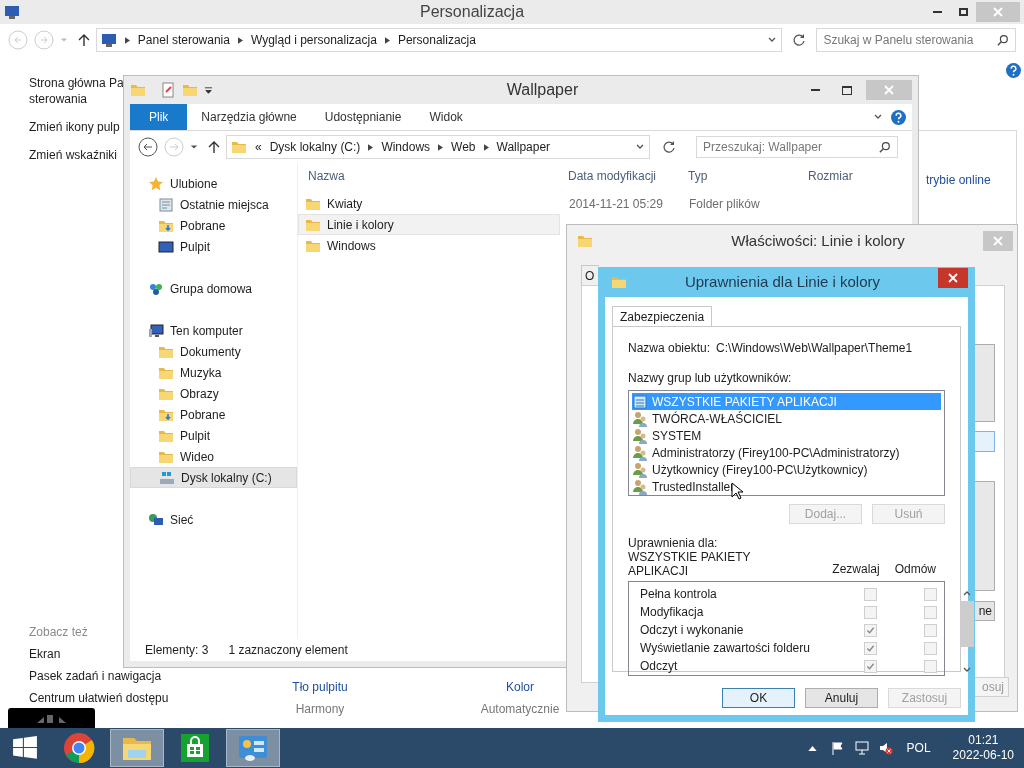 Image resolution: width=1024 pixels, height=768 pixels. What do you see at coordinates (786, 469) in the screenshot?
I see `principal-item: Użytkownicy (Firey100-PC\Użytkownicy)` at bounding box center [786, 469].